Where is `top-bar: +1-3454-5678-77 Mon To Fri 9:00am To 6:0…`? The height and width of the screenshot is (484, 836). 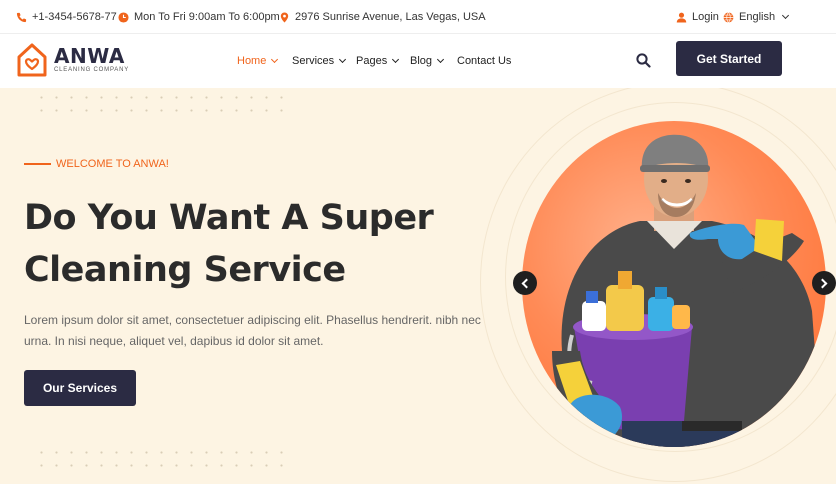
top-bar: +1-3454-5678-77 Mon To Fri 9:00am To 6:0… is located at coordinates (418, 17).